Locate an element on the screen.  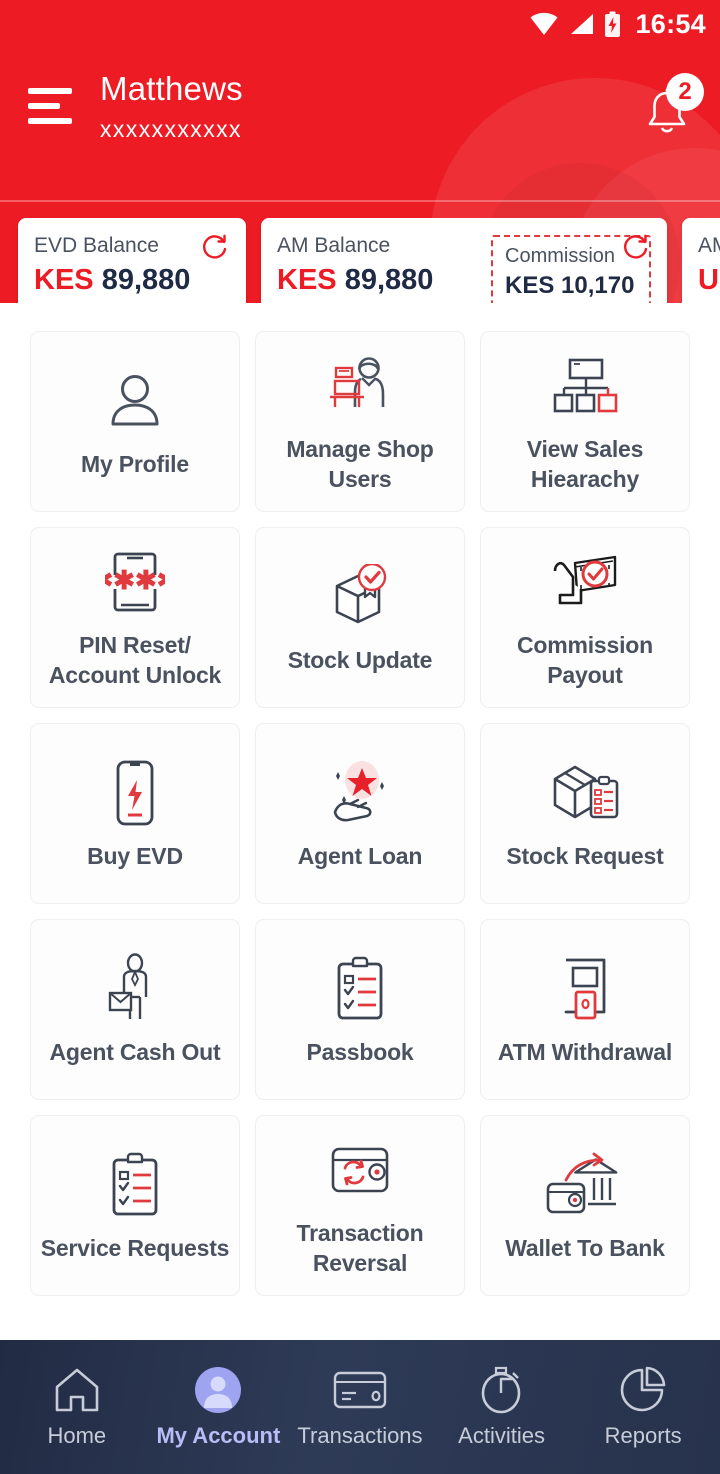
tile-stock-update: Stock Update is located at coordinates (360, 617).